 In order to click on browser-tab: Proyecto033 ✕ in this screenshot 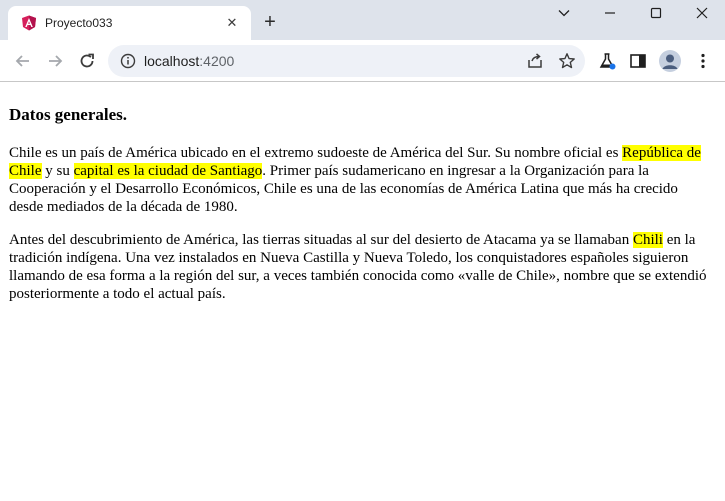, I will do `click(129, 23)`.